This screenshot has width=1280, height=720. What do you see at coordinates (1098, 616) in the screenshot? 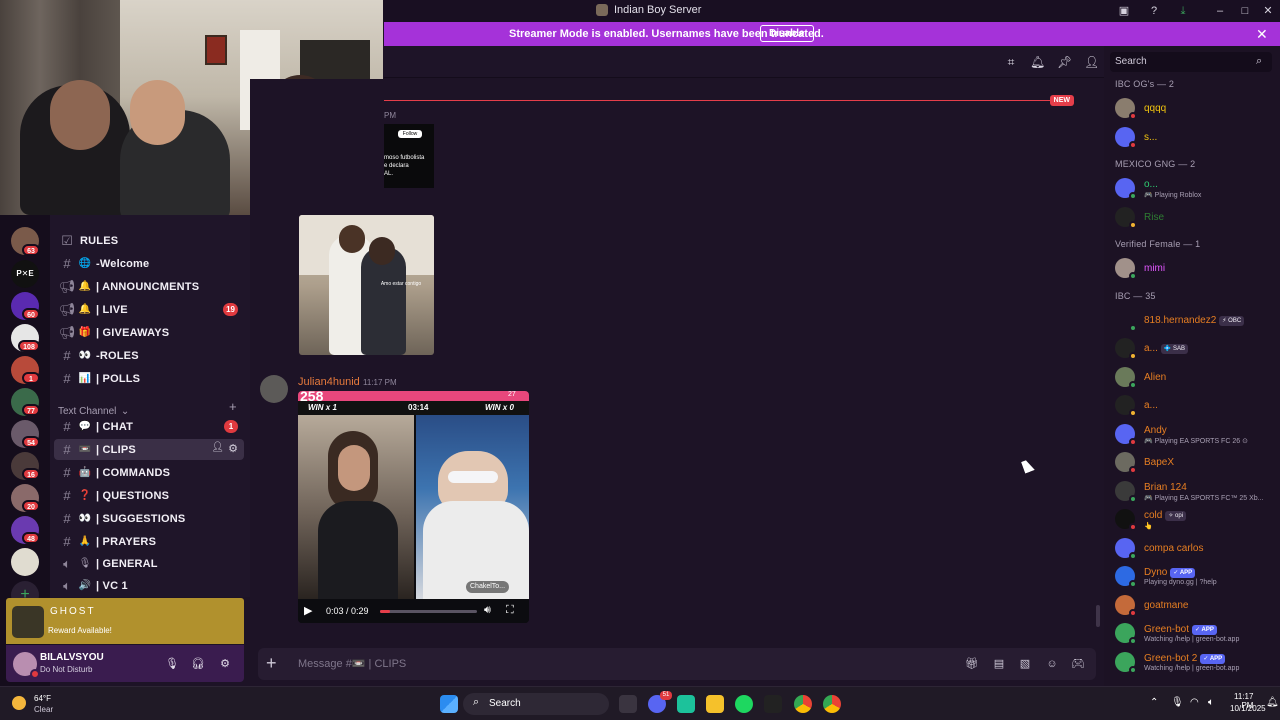
I see `scrollbar` at bounding box center [1098, 616].